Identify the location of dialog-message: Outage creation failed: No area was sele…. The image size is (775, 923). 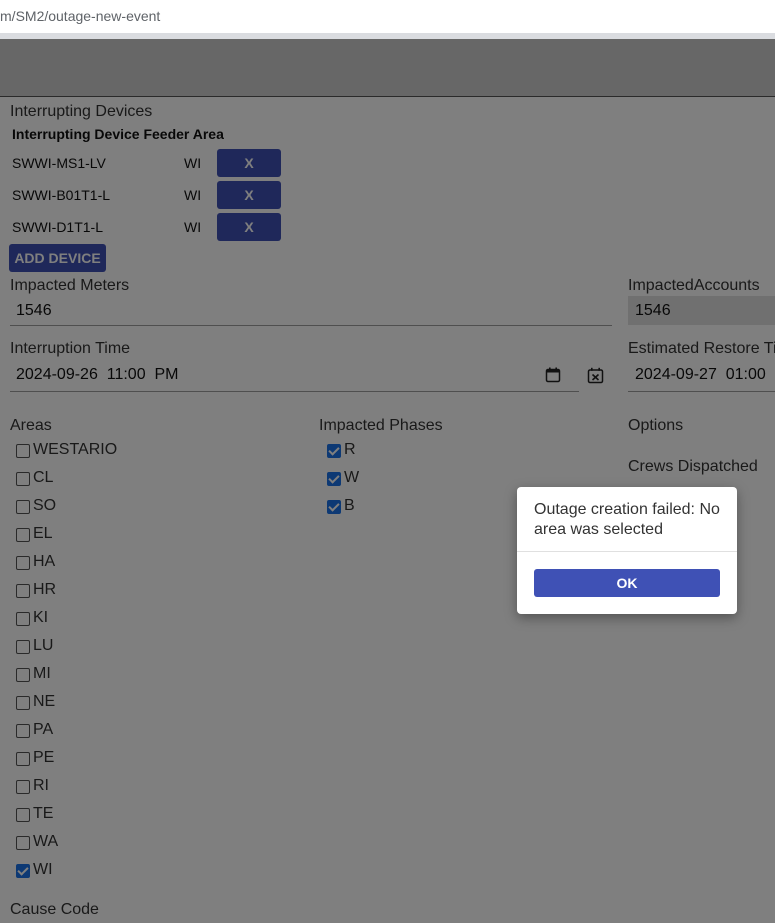
(627, 519).